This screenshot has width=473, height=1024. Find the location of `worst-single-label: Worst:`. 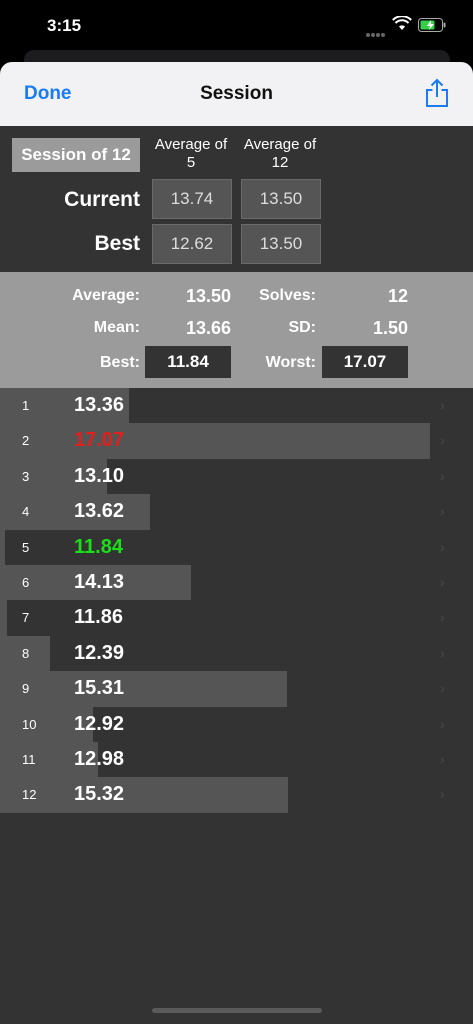

worst-single-label: Worst: is located at coordinates (290, 362).